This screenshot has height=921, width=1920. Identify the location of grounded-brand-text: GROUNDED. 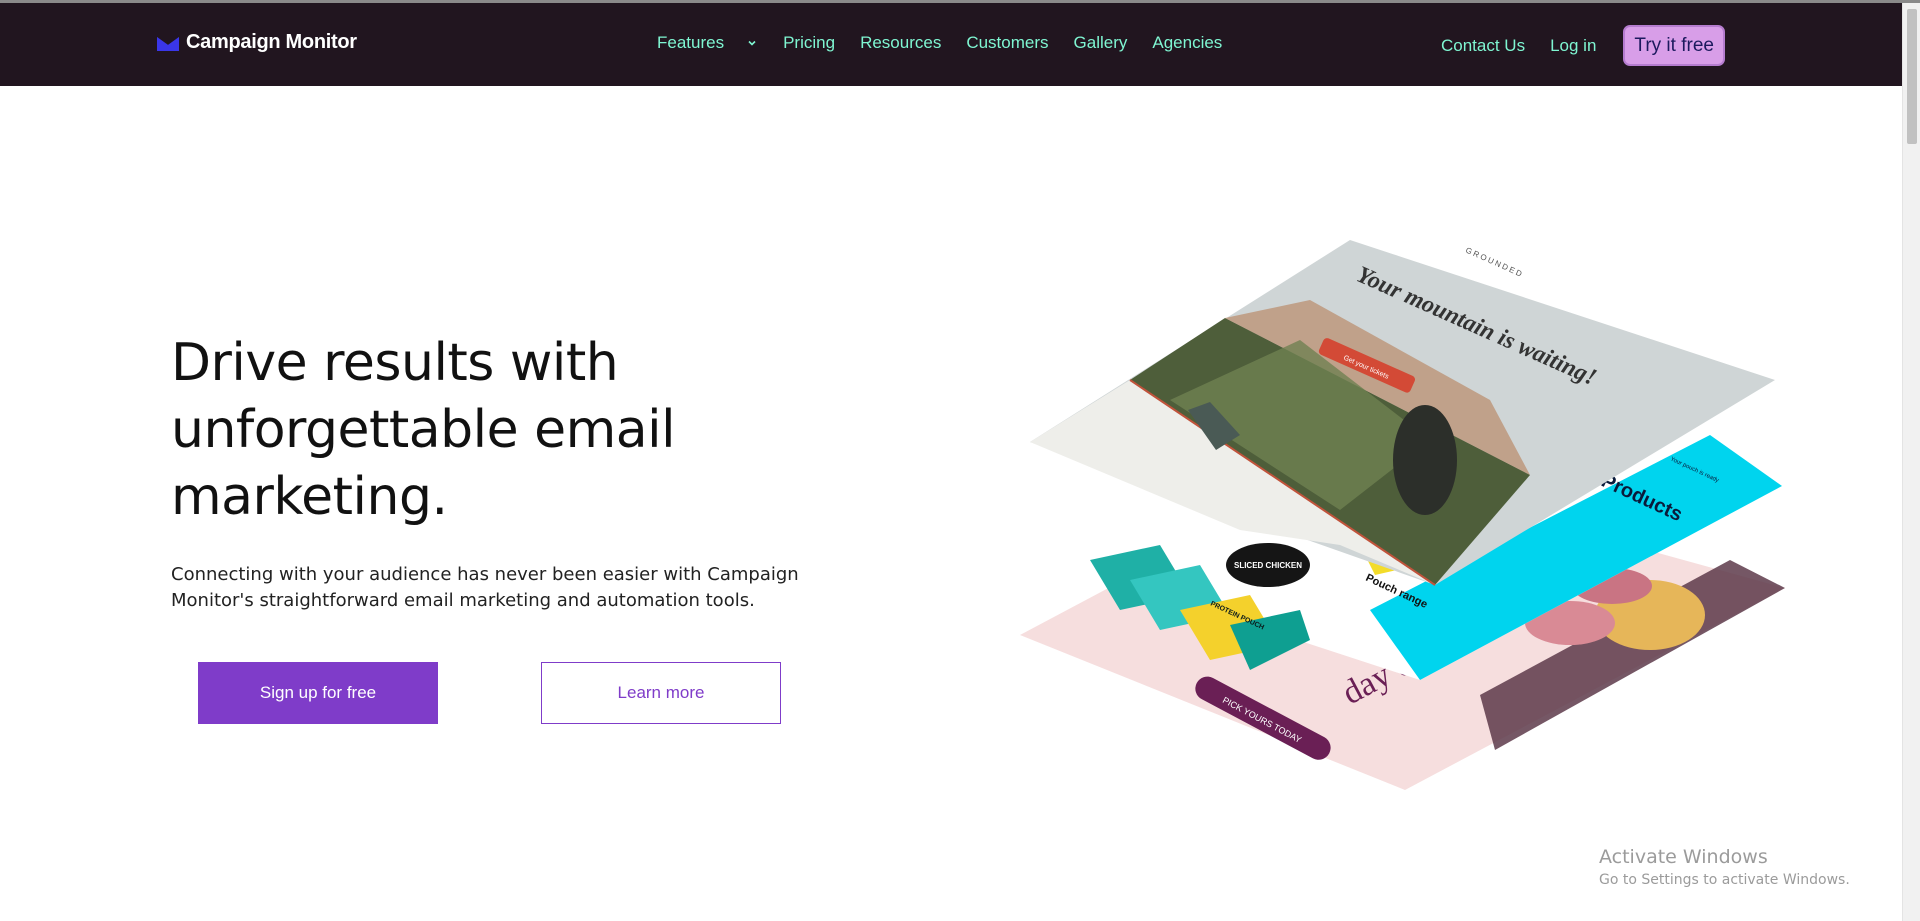
(1494, 263).